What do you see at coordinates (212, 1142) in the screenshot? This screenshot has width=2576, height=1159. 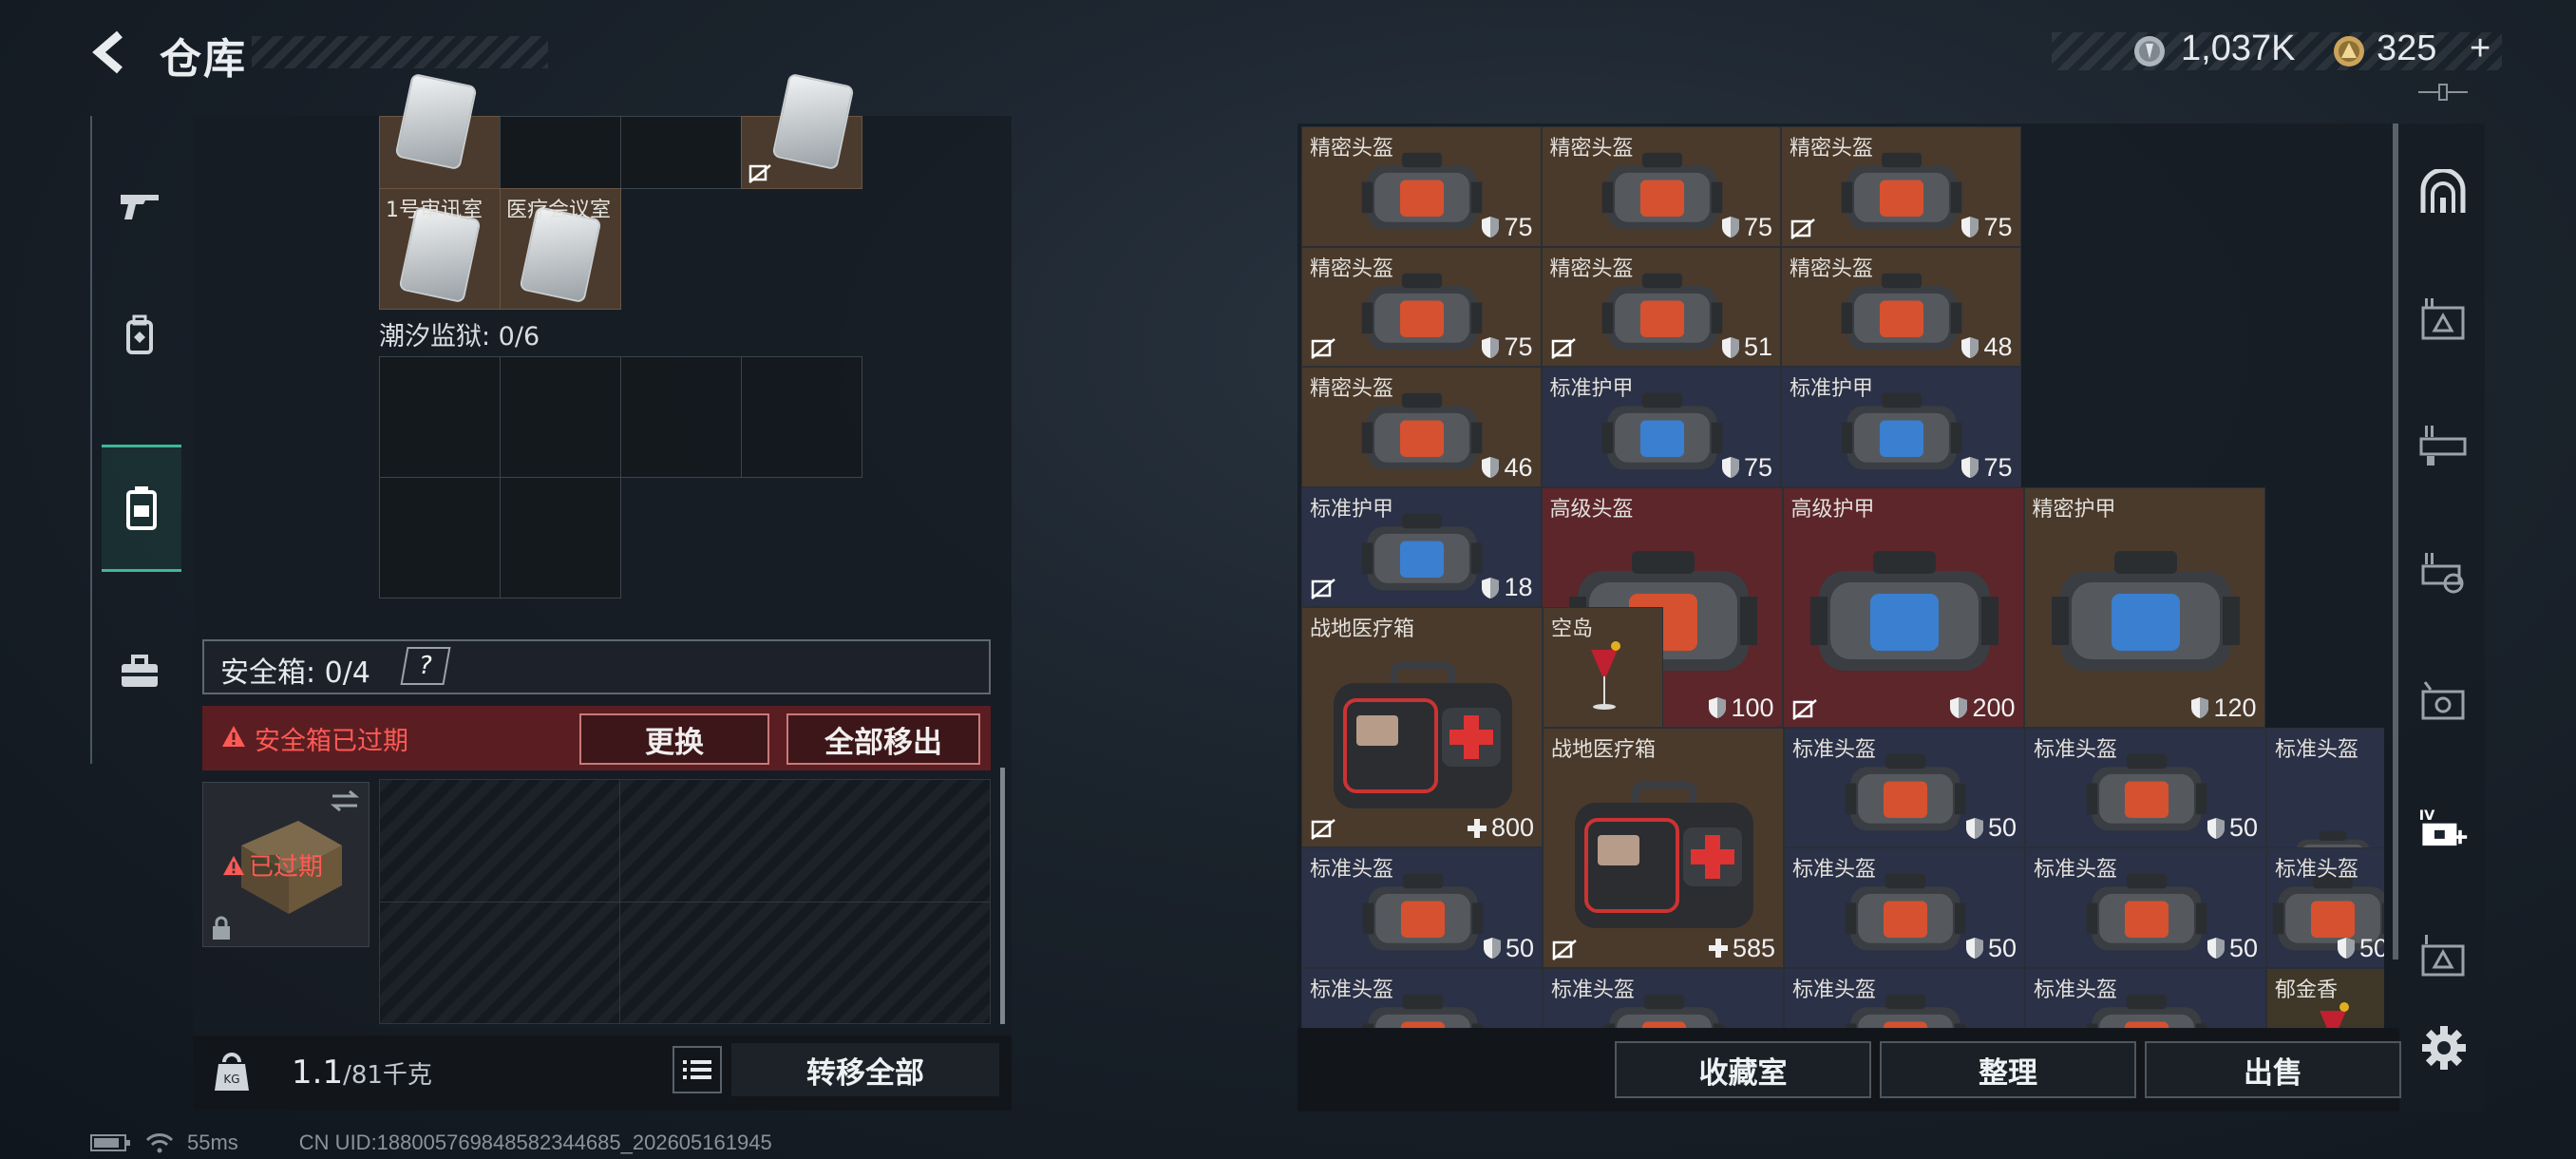 I see `ping-value: 55ms` at bounding box center [212, 1142].